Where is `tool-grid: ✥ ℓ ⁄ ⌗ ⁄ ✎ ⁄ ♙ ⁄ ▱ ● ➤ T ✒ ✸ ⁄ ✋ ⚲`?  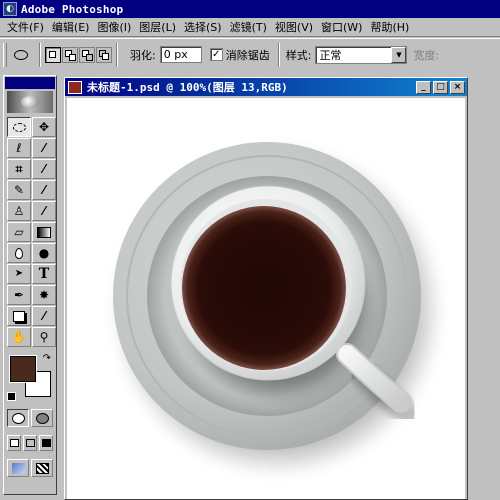 tool-grid: ✥ ℓ ⁄ ⌗ ⁄ ✎ ⁄ ♙ ⁄ ▱ ● ➤ T ✒ ✸ ⁄ ✋ ⚲ is located at coordinates (30, 232).